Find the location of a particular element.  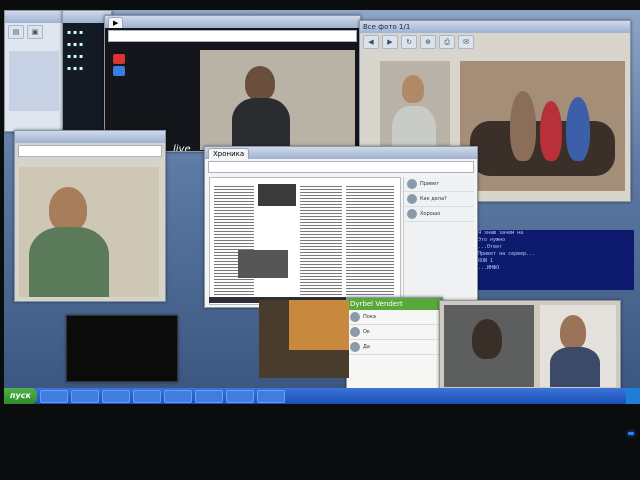

print-icon: ⎙ is located at coordinates (447, 42).